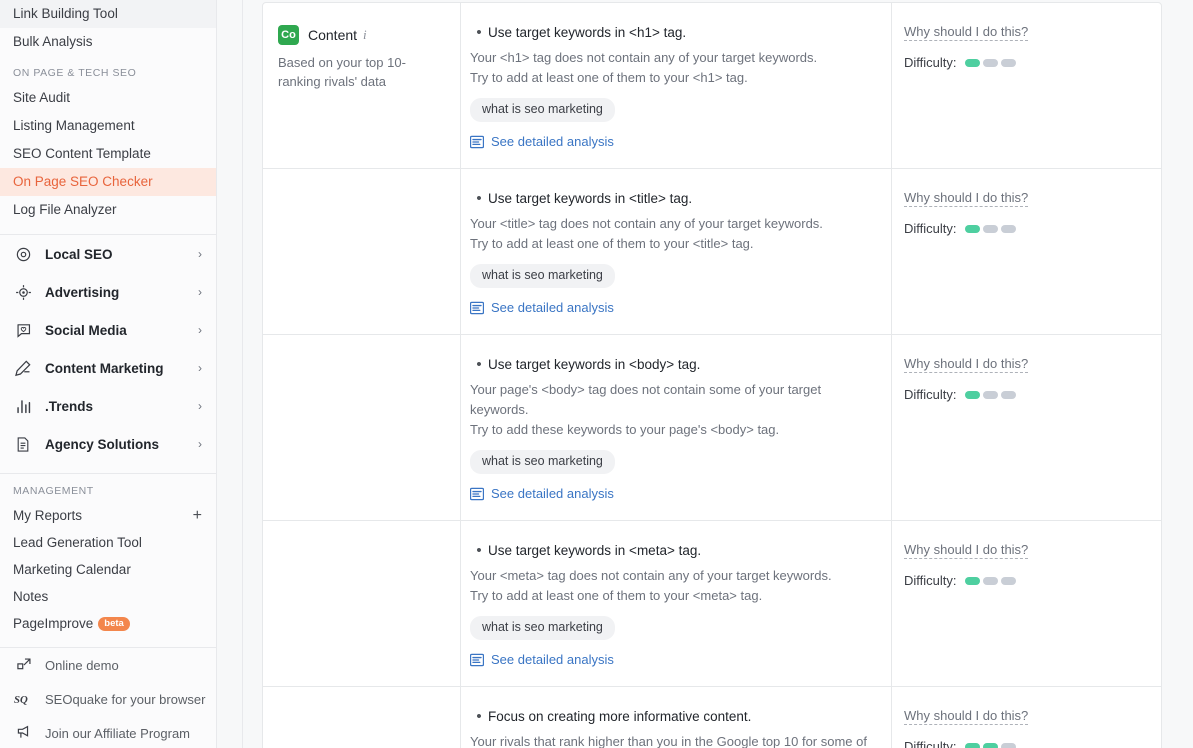  What do you see at coordinates (108, 515) in the screenshot?
I see `sidebar-item-my-reports: My Reports +` at bounding box center [108, 515].